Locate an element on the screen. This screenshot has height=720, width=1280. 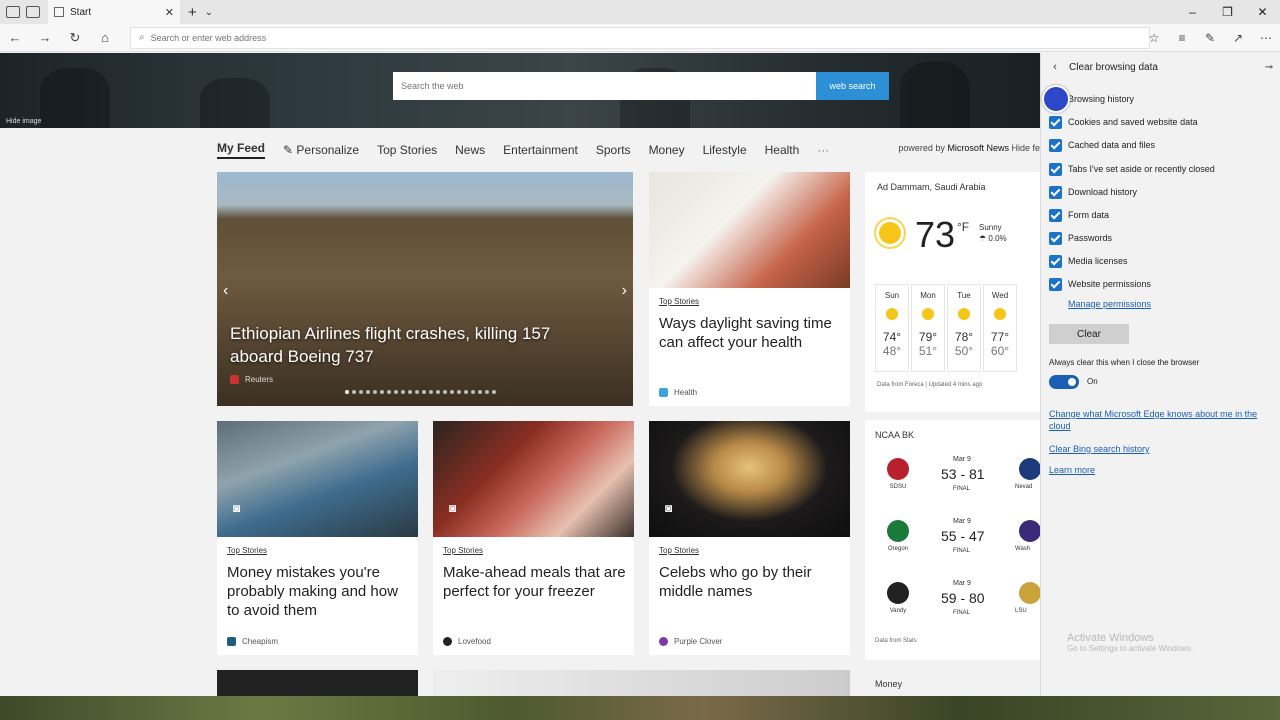
purple-clover-logo-icon is located at coordinates (663, 641).